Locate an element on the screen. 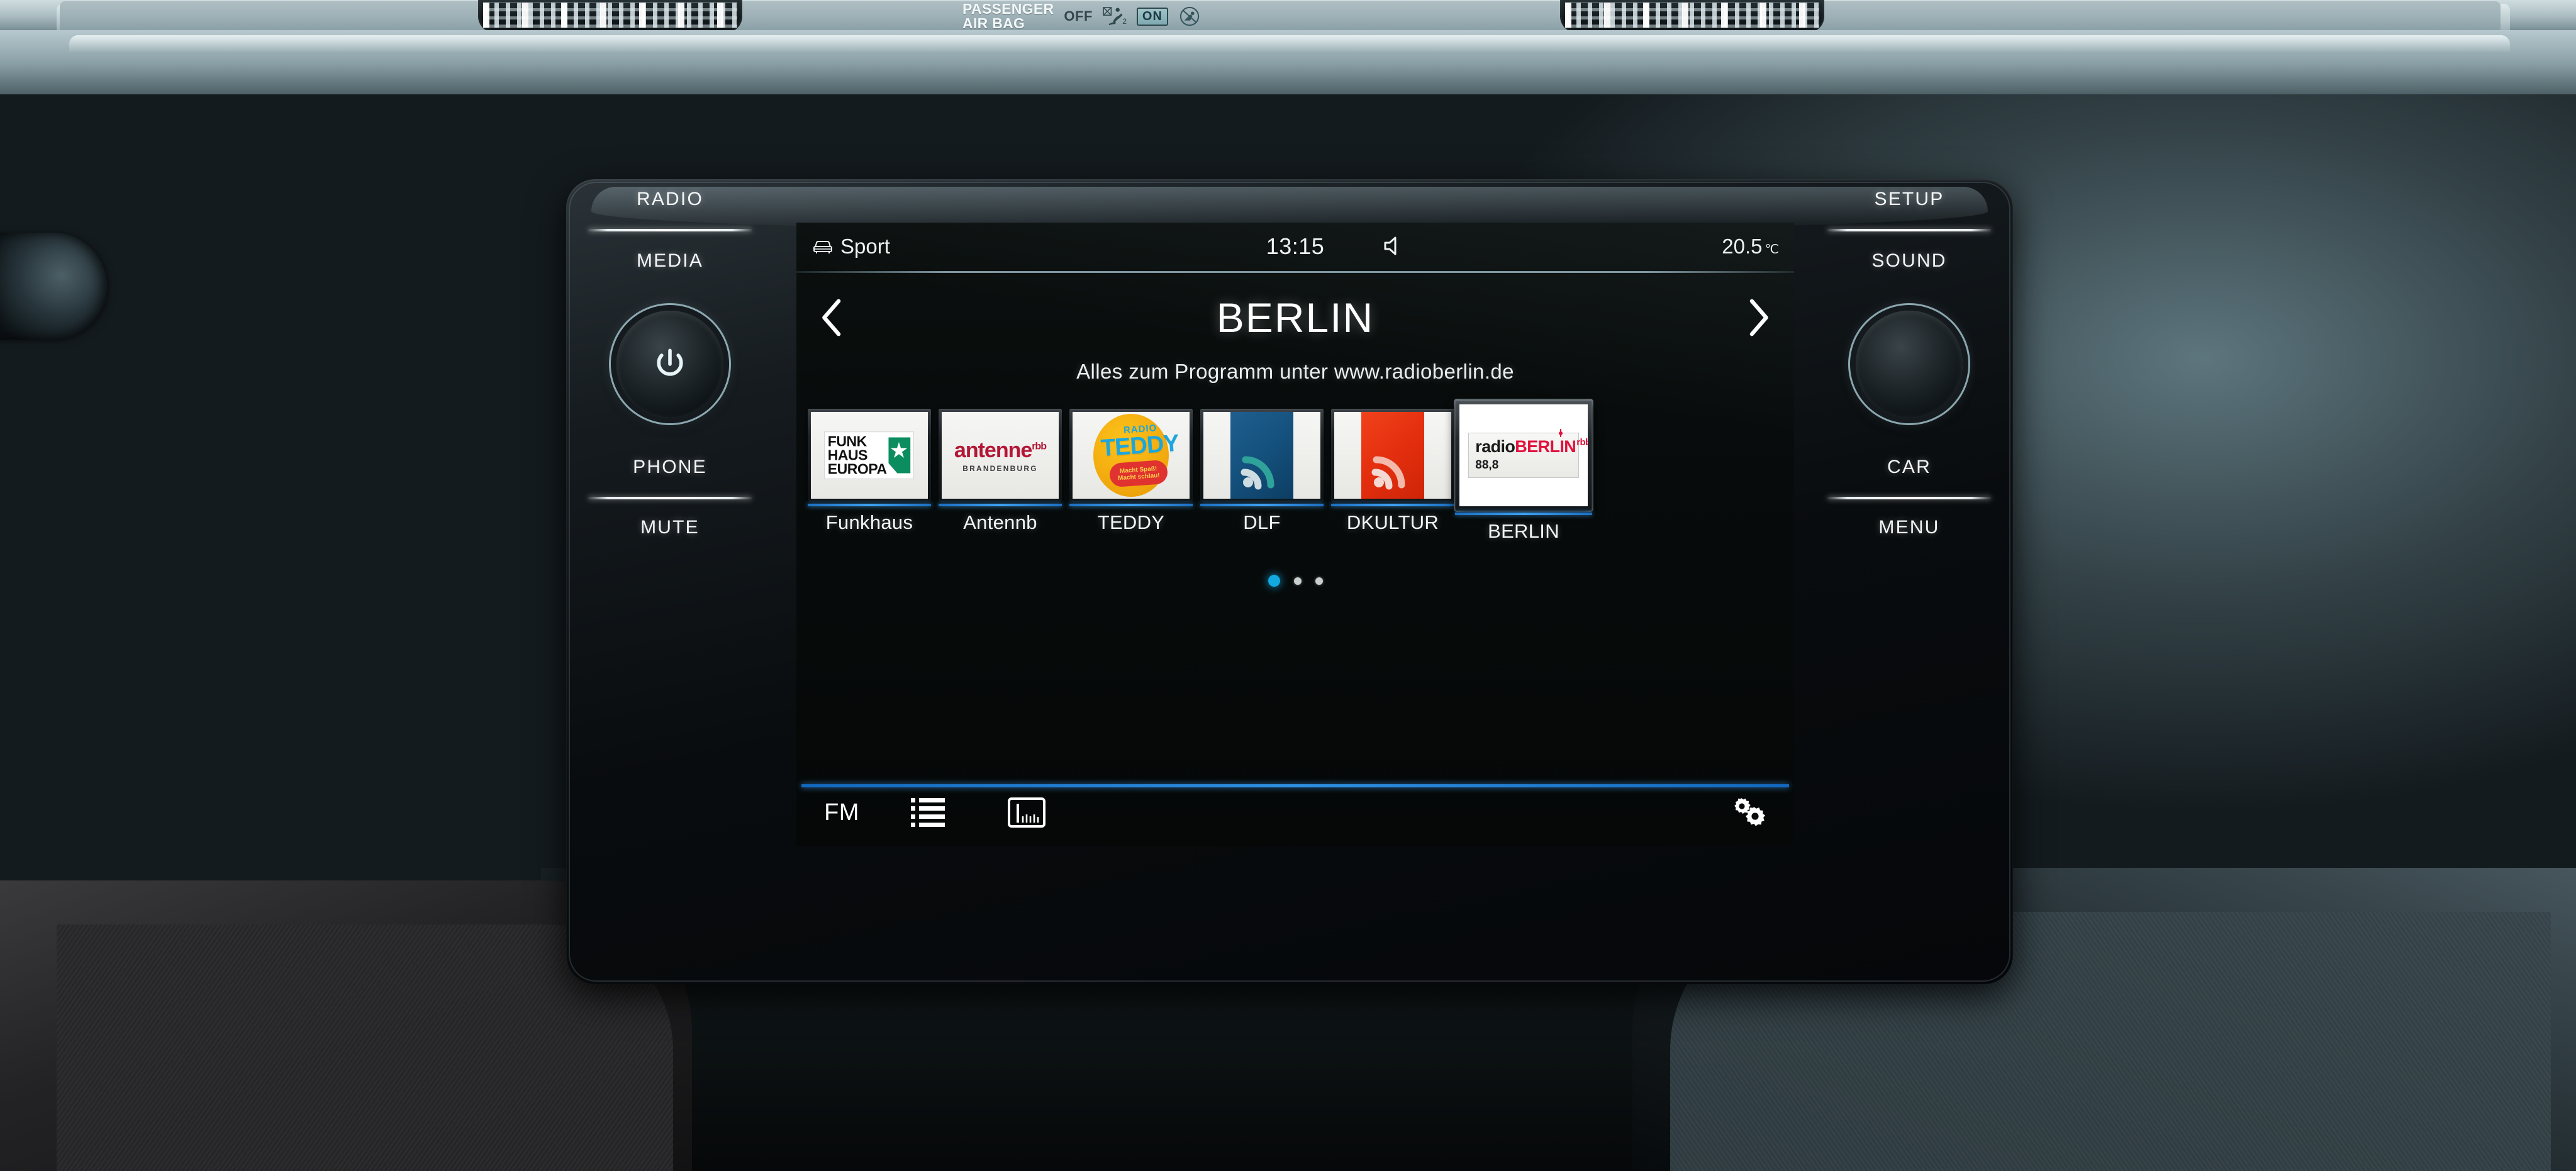 The image size is (2576, 1171). funkhaus-flag-icon is located at coordinates (899, 456).